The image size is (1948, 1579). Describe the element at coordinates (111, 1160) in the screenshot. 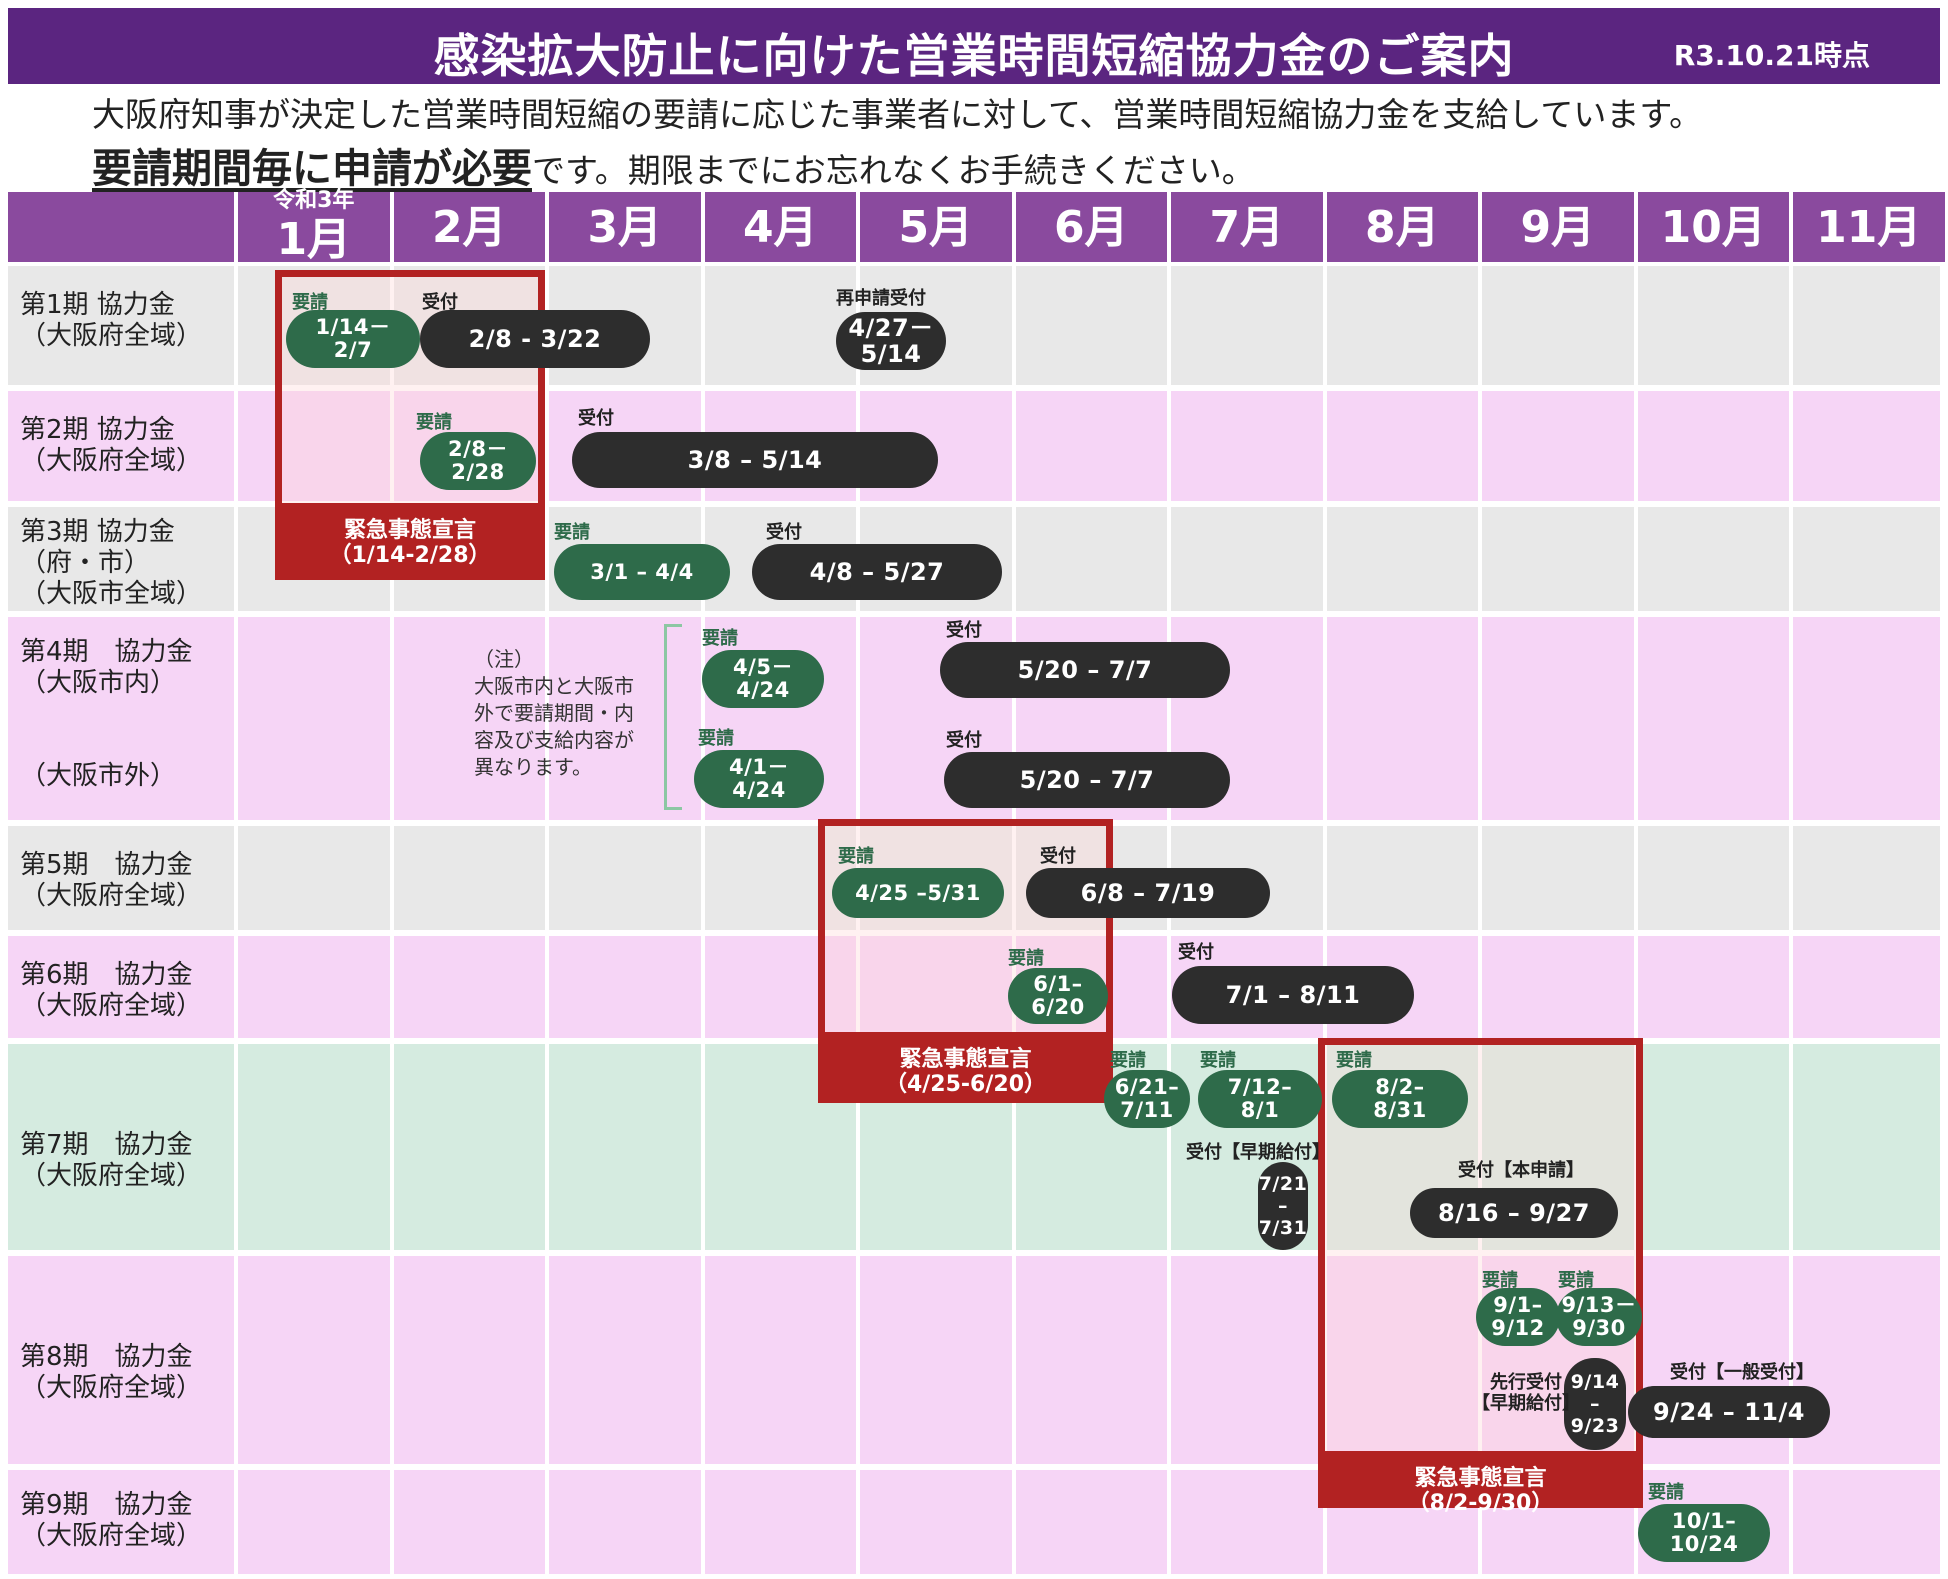

I see `phase-label: 第7期 協力金 （大阪府全域）` at that location.